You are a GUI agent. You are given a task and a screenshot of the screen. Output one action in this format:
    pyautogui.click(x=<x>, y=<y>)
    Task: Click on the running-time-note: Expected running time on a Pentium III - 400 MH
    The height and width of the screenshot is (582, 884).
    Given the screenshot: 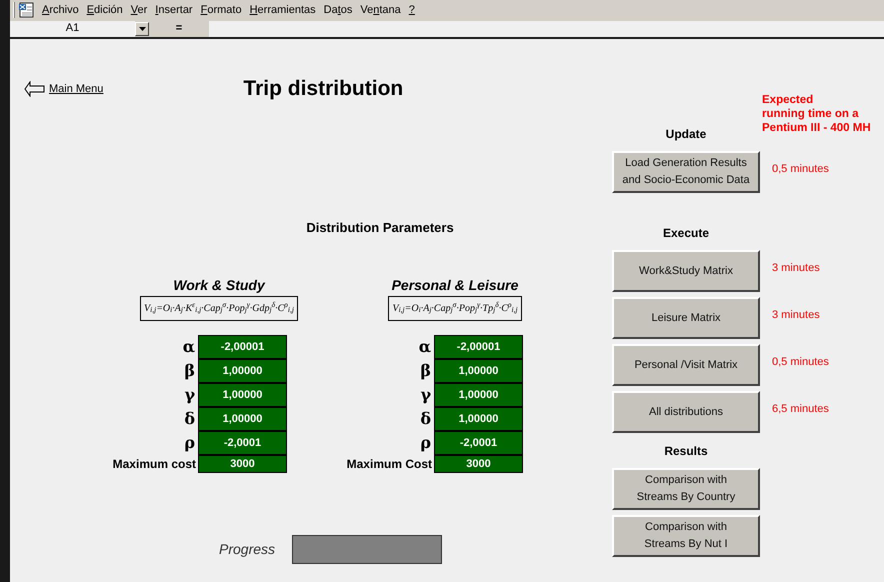 What is the action you would take?
    pyautogui.click(x=816, y=114)
    